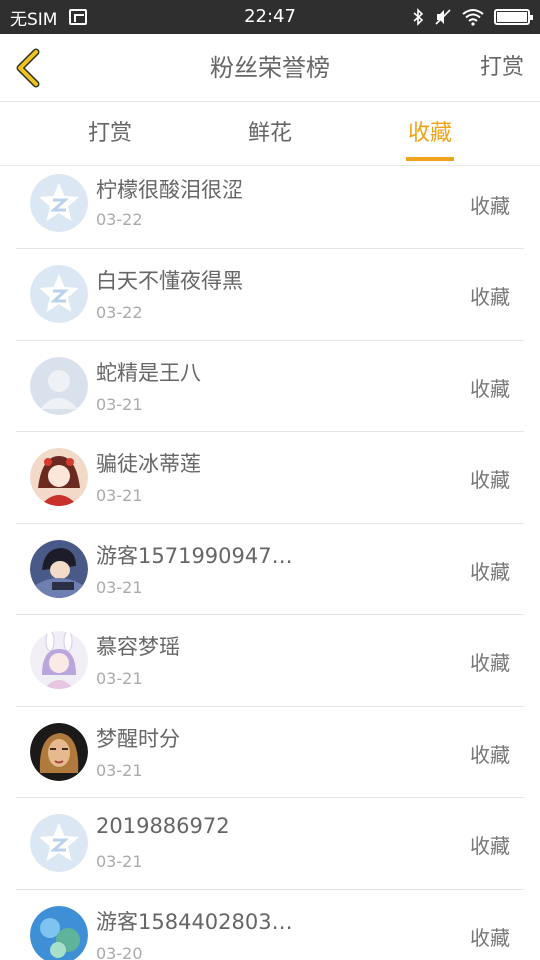 Image resolution: width=540 pixels, height=960 pixels. Describe the element at coordinates (513, 17) in the screenshot. I see `battery-icon` at that location.